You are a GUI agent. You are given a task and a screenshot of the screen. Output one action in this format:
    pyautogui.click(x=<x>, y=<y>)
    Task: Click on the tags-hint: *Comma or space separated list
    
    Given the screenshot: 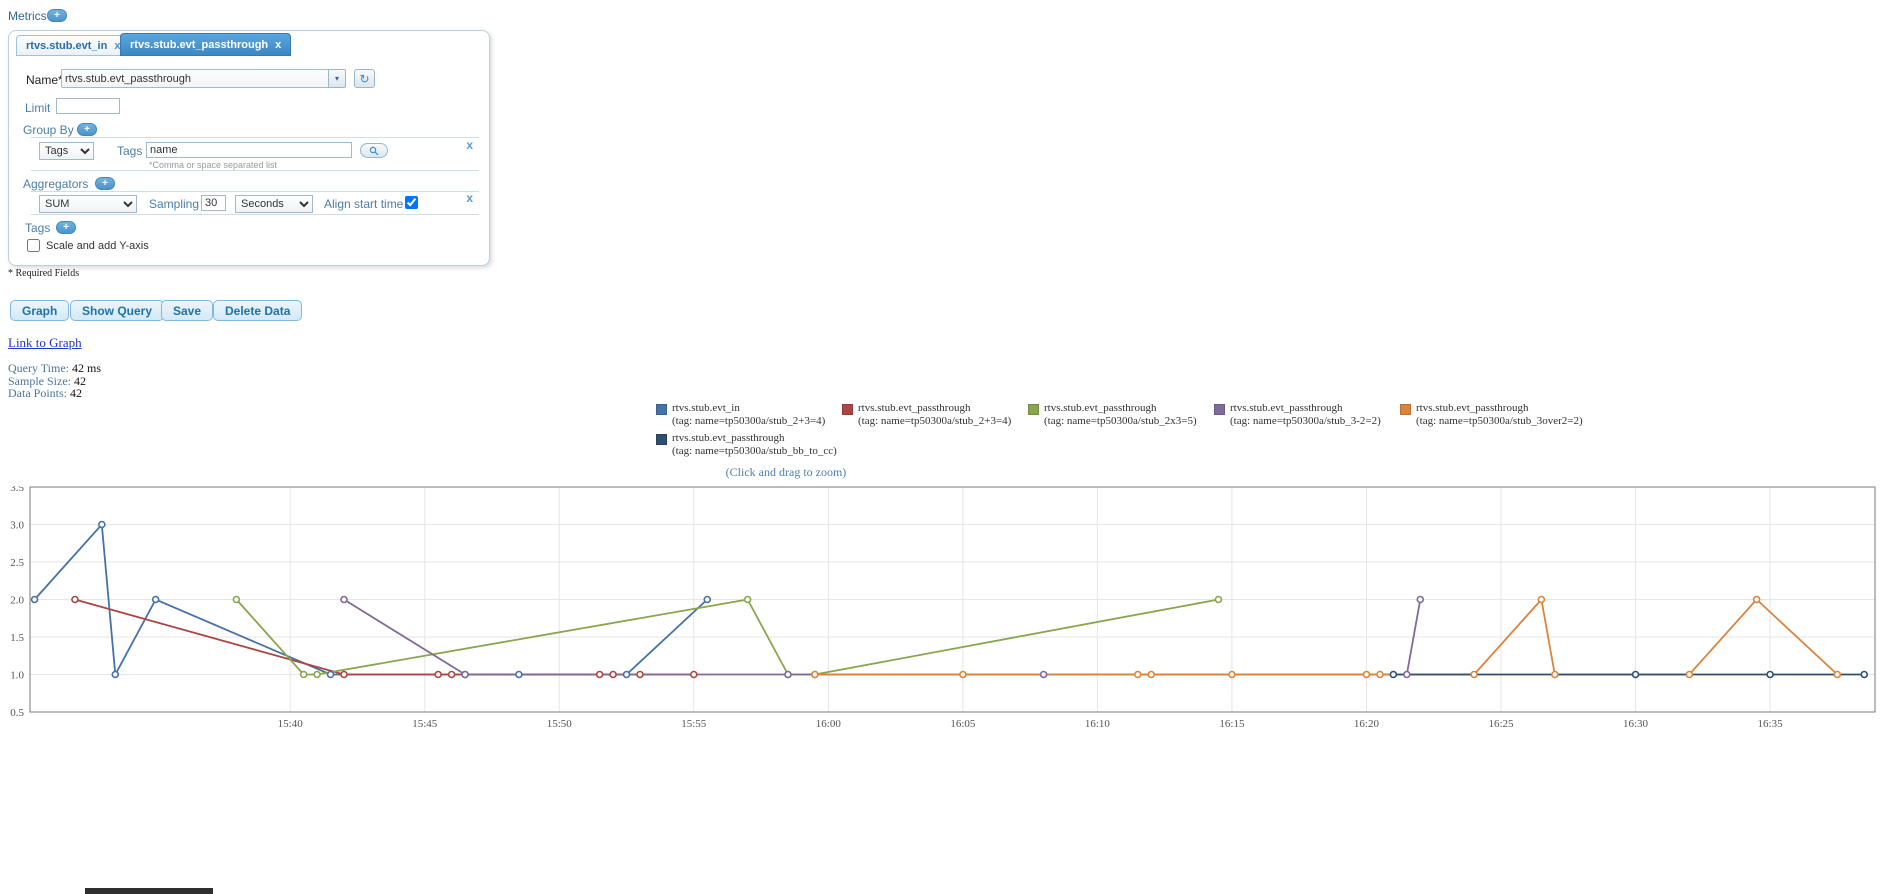 What is the action you would take?
    pyautogui.click(x=213, y=165)
    